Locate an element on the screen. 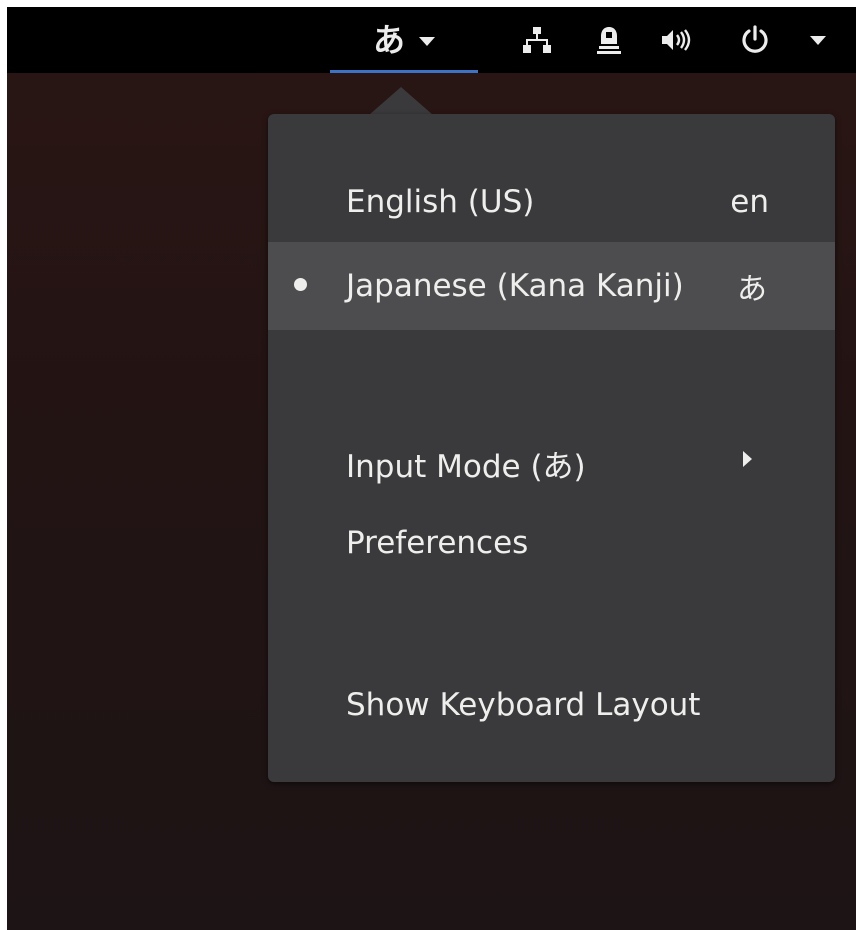 This screenshot has width=856, height=930. source-code: あ is located at coordinates (752, 289).